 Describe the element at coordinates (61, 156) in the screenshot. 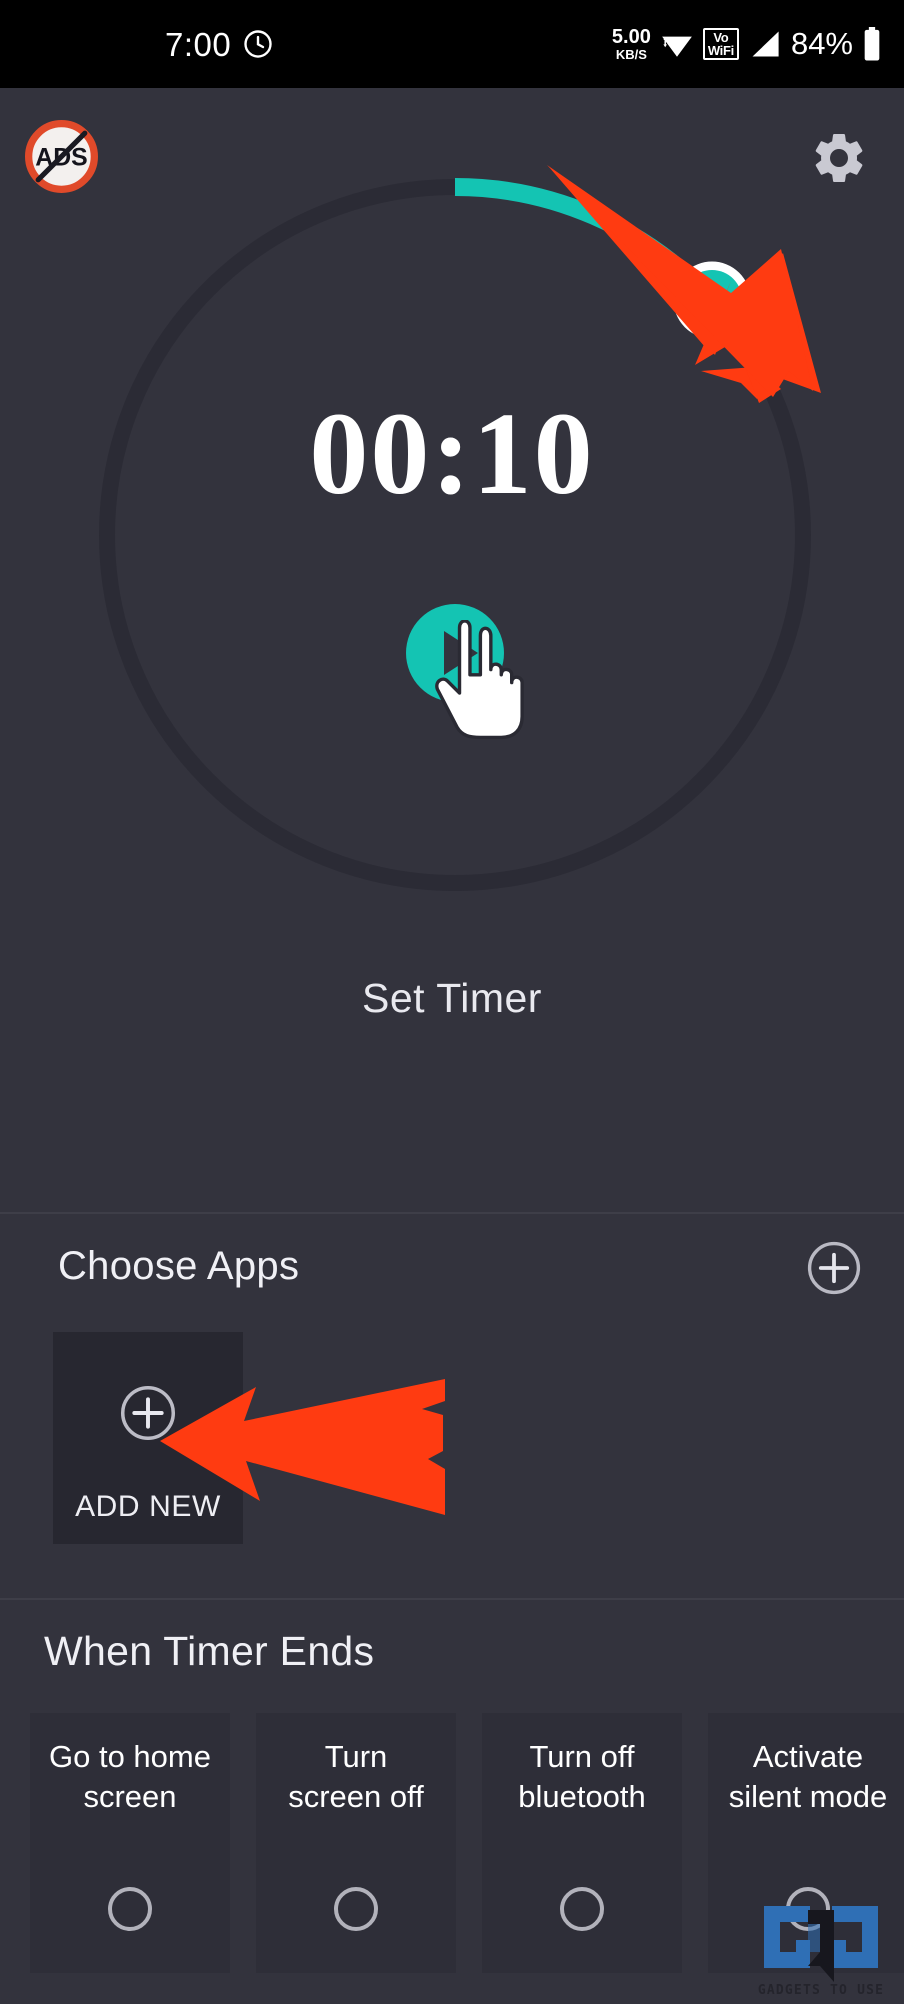

I see `no-ads-icon: ADS` at that location.